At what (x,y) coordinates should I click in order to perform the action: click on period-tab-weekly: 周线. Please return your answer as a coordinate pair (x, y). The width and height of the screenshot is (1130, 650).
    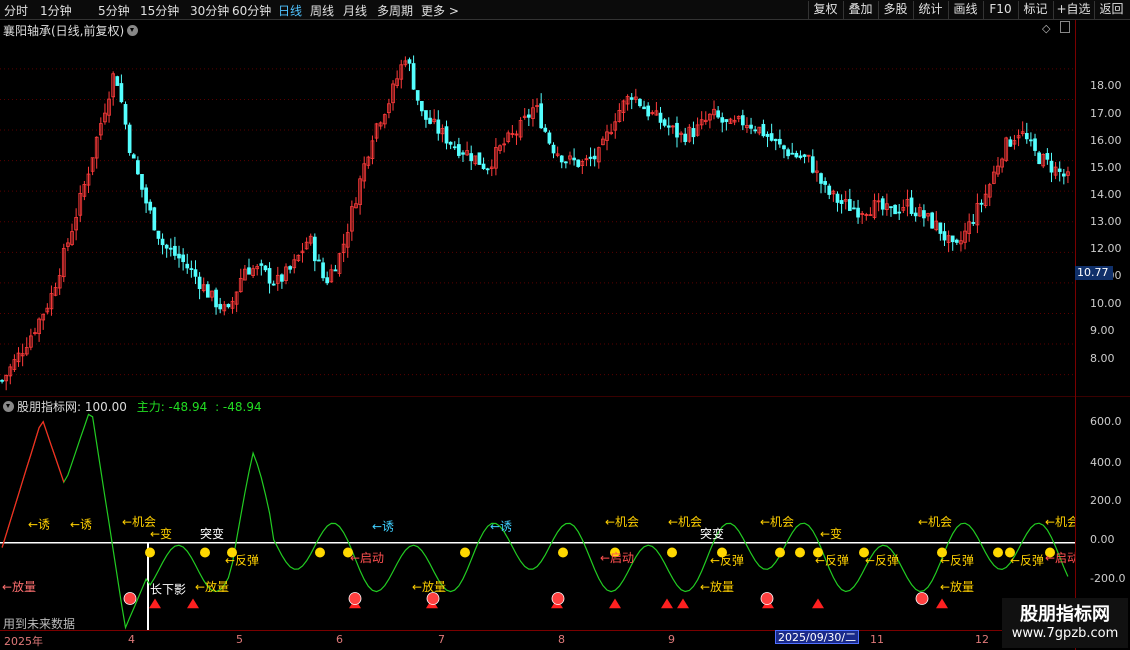
    Looking at the image, I should click on (322, 10).